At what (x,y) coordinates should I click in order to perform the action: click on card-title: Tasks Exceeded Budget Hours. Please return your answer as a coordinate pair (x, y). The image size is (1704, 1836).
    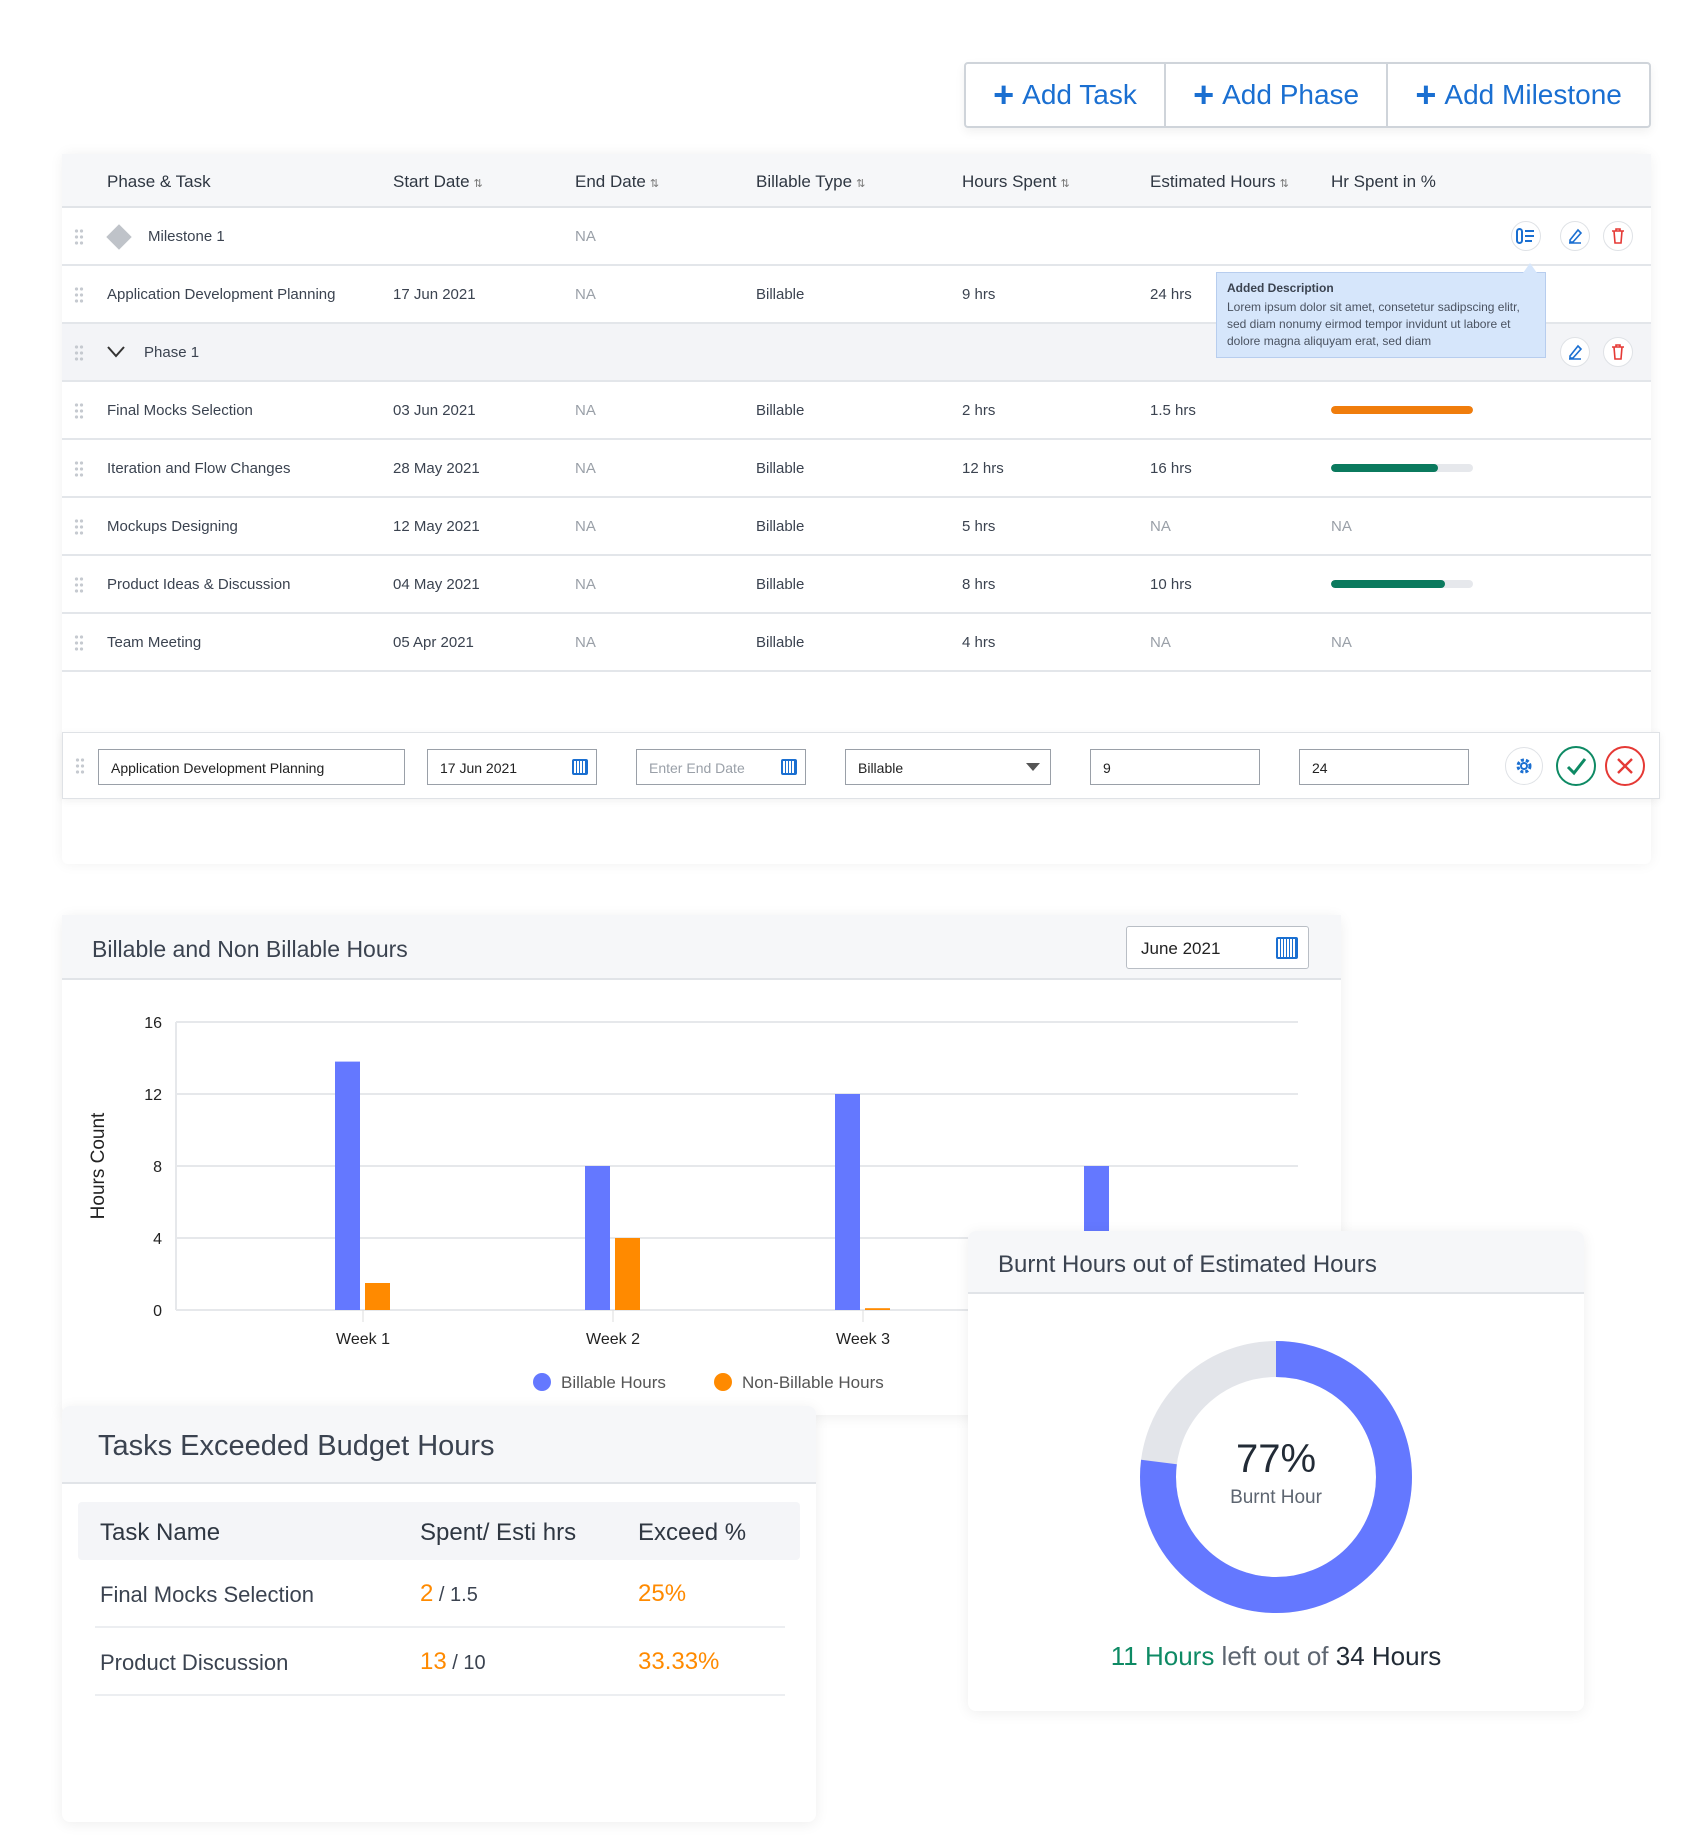
    Looking at the image, I should click on (296, 1446).